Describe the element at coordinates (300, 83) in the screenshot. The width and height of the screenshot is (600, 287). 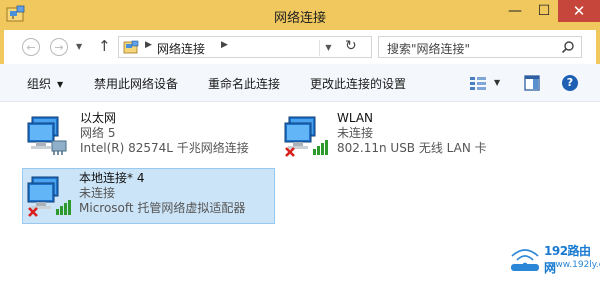
I see `command-bar: 组织 ▼ 禁用此网络设备 重命名此连接 更改此连接的设置 ▼ ?` at that location.